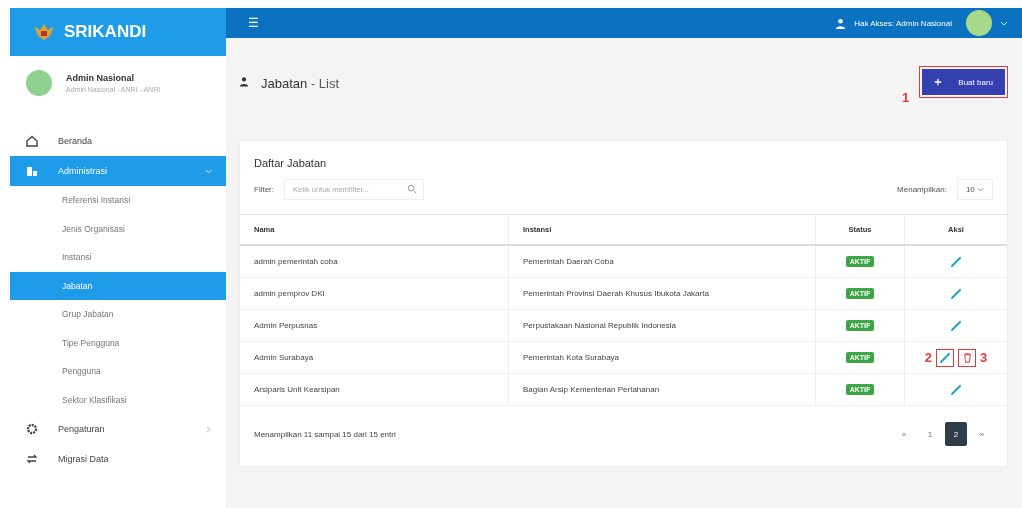 The height and width of the screenshot is (508, 1022). What do you see at coordinates (32, 429) in the screenshot?
I see `settings-icon` at bounding box center [32, 429].